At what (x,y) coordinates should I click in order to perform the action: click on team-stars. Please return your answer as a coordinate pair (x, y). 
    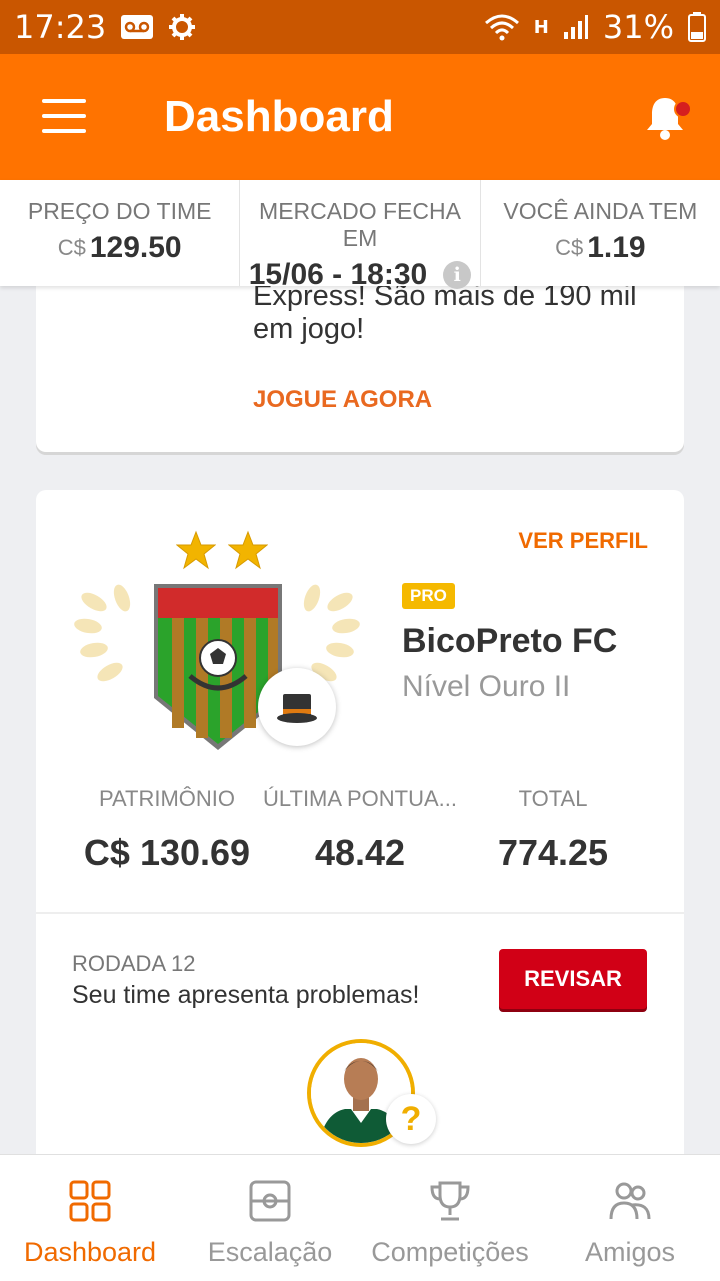
    Looking at the image, I should click on (222, 550).